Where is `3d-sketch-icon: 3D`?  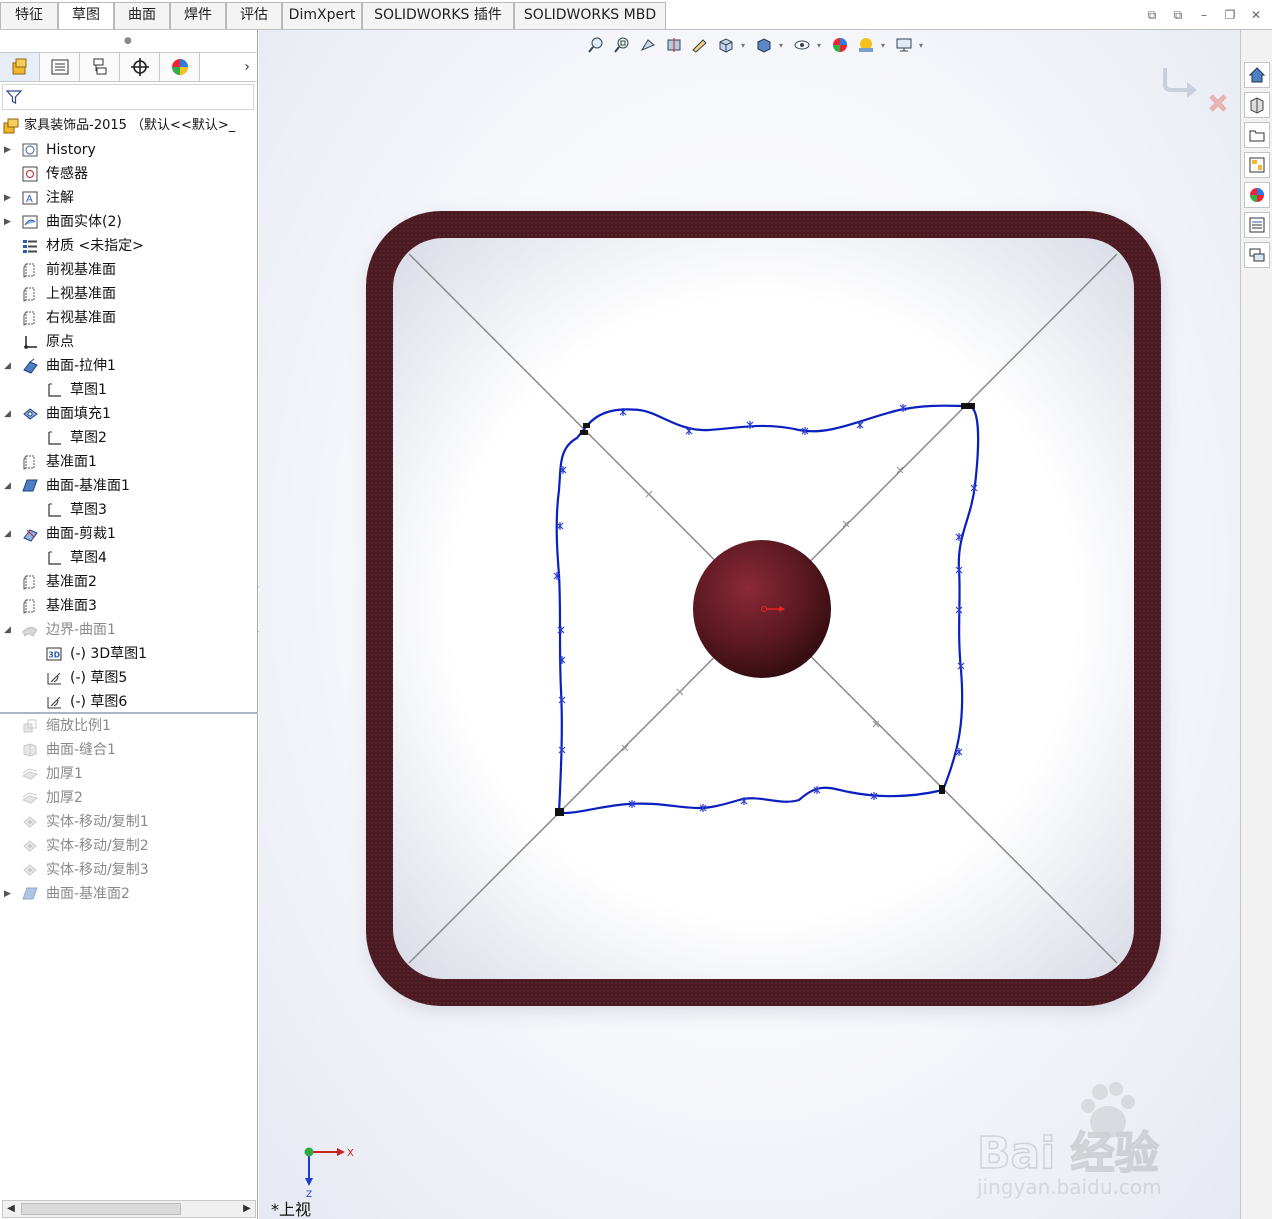
3d-sketch-icon: 3D is located at coordinates (54, 654).